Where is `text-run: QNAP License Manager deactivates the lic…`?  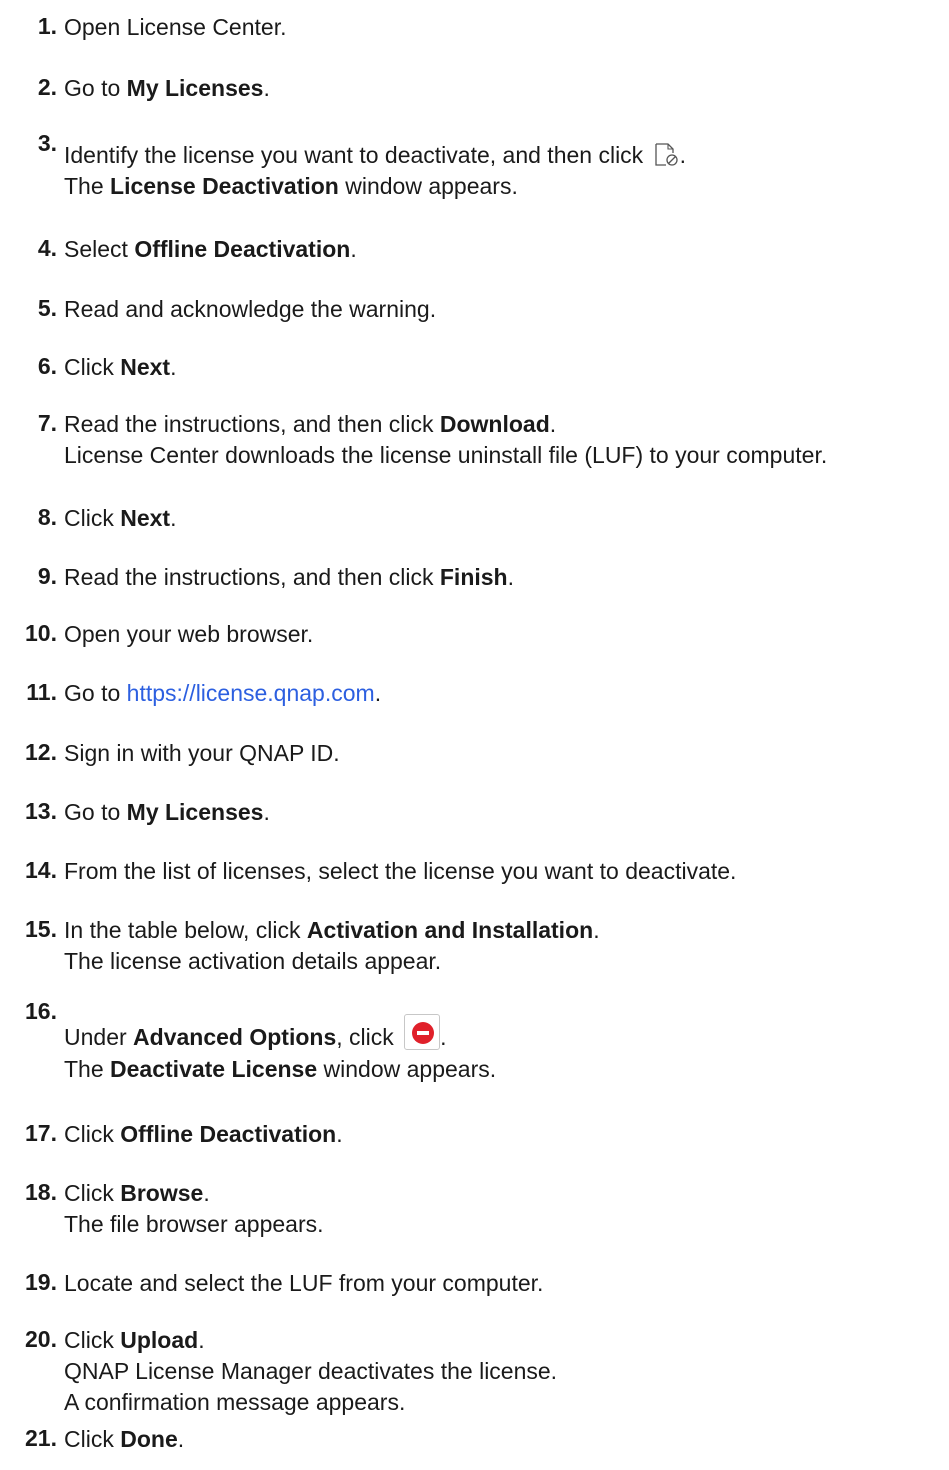
text-run: QNAP License Manager deactivates the lic… is located at coordinates (311, 1371).